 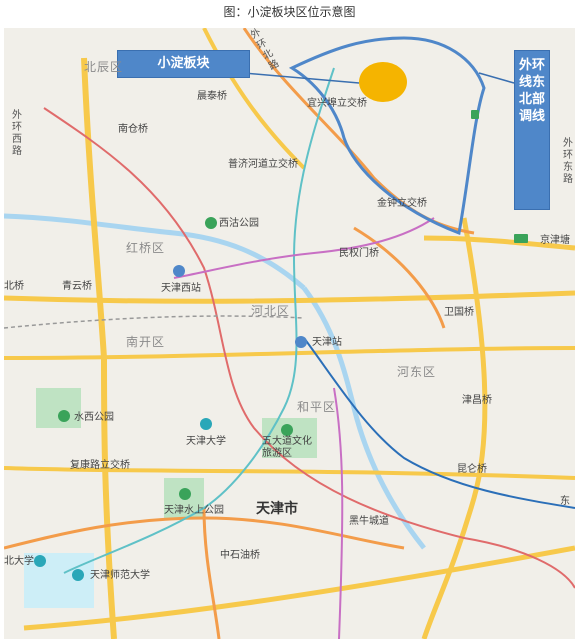 I want to click on figure-caption: 图：小淀板块区位示意图, so click(x=289, y=12).